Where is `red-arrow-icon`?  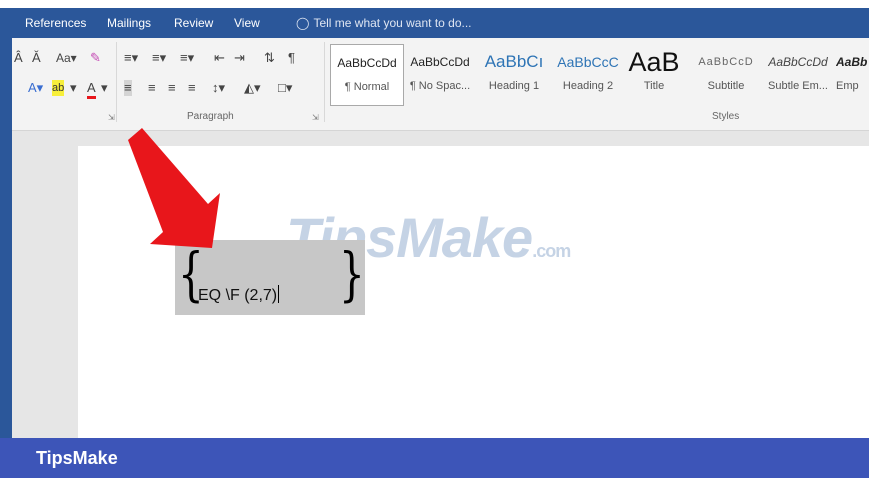
red-arrow-icon is located at coordinates (174, 188).